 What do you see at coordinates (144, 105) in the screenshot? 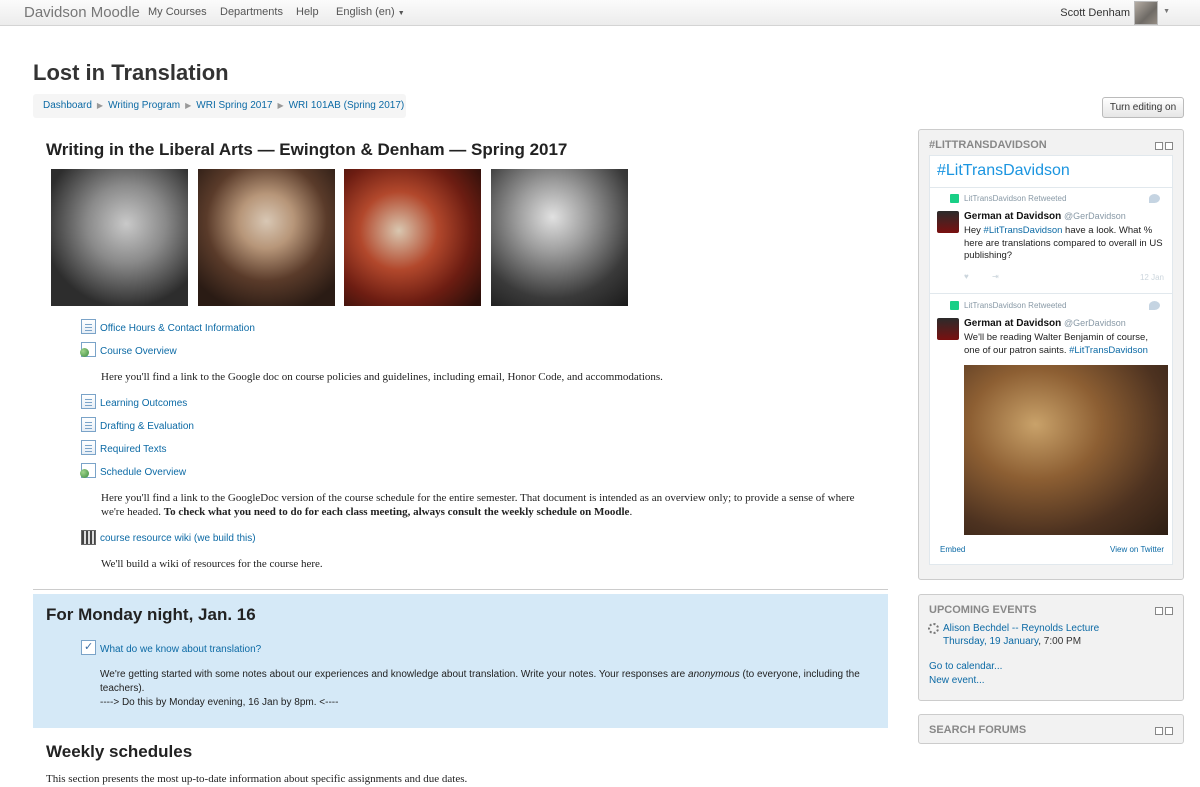
I see `breadcrumb-writing-program: Writing Program` at bounding box center [144, 105].